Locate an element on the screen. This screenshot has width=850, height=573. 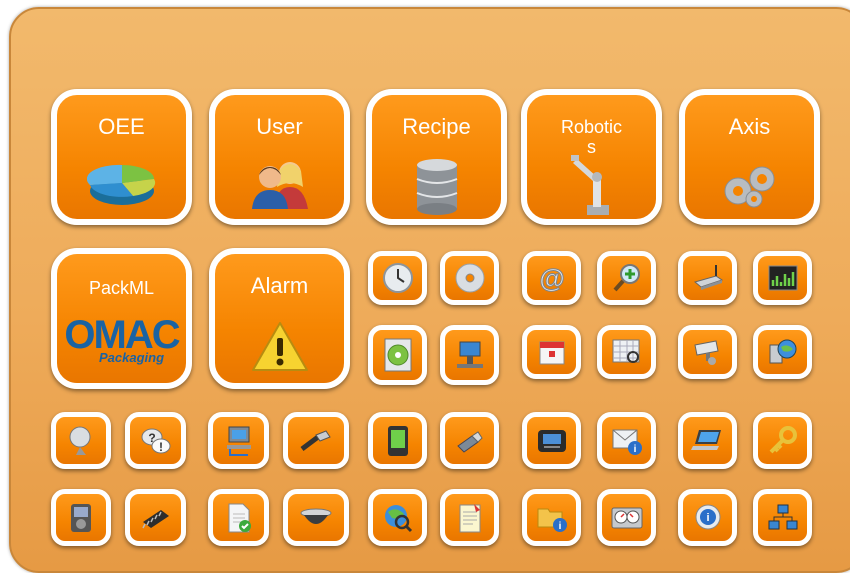
satellite-dish-tile is located at coordinates (81, 440).